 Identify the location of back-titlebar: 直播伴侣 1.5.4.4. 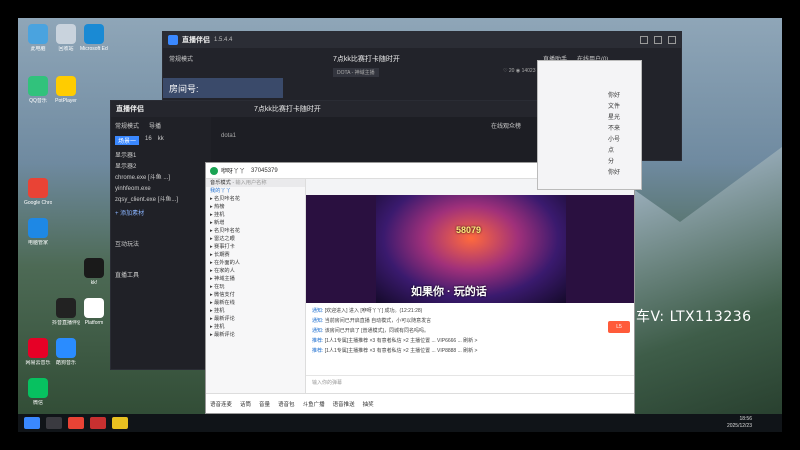
(422, 40).